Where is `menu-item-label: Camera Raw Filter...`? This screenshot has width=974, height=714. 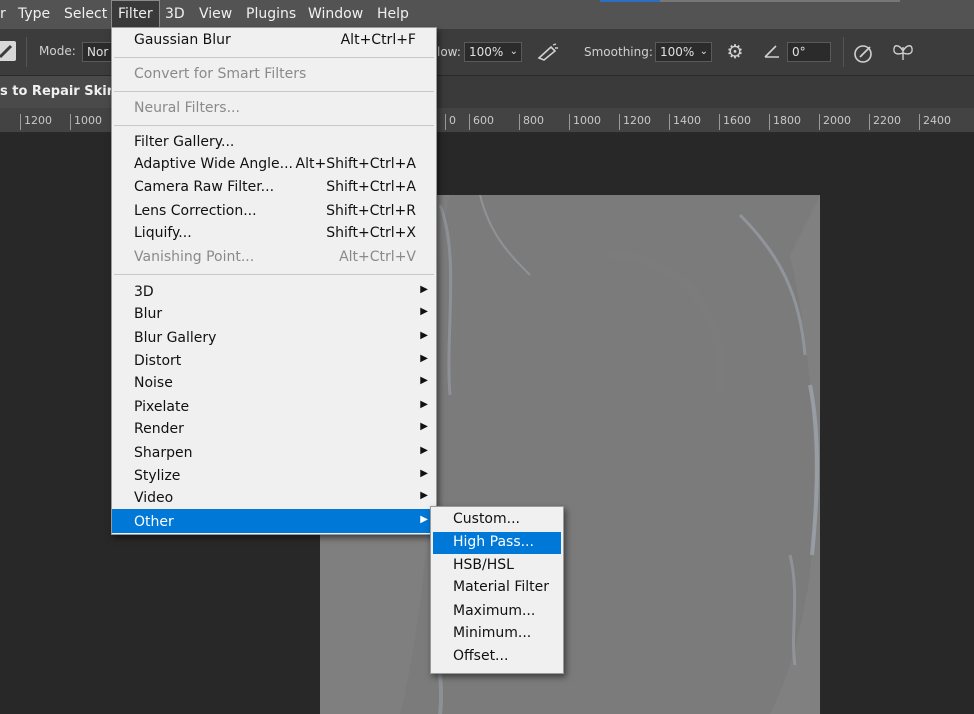
menu-item-label: Camera Raw Filter... is located at coordinates (204, 187).